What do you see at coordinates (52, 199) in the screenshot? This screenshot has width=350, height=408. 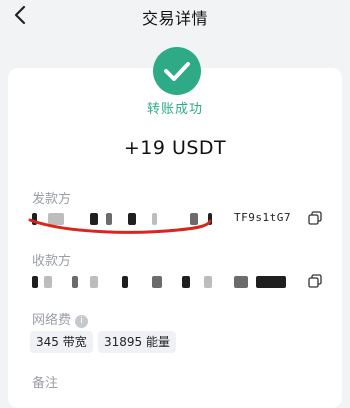 I see `sender-label: 发款方` at bounding box center [52, 199].